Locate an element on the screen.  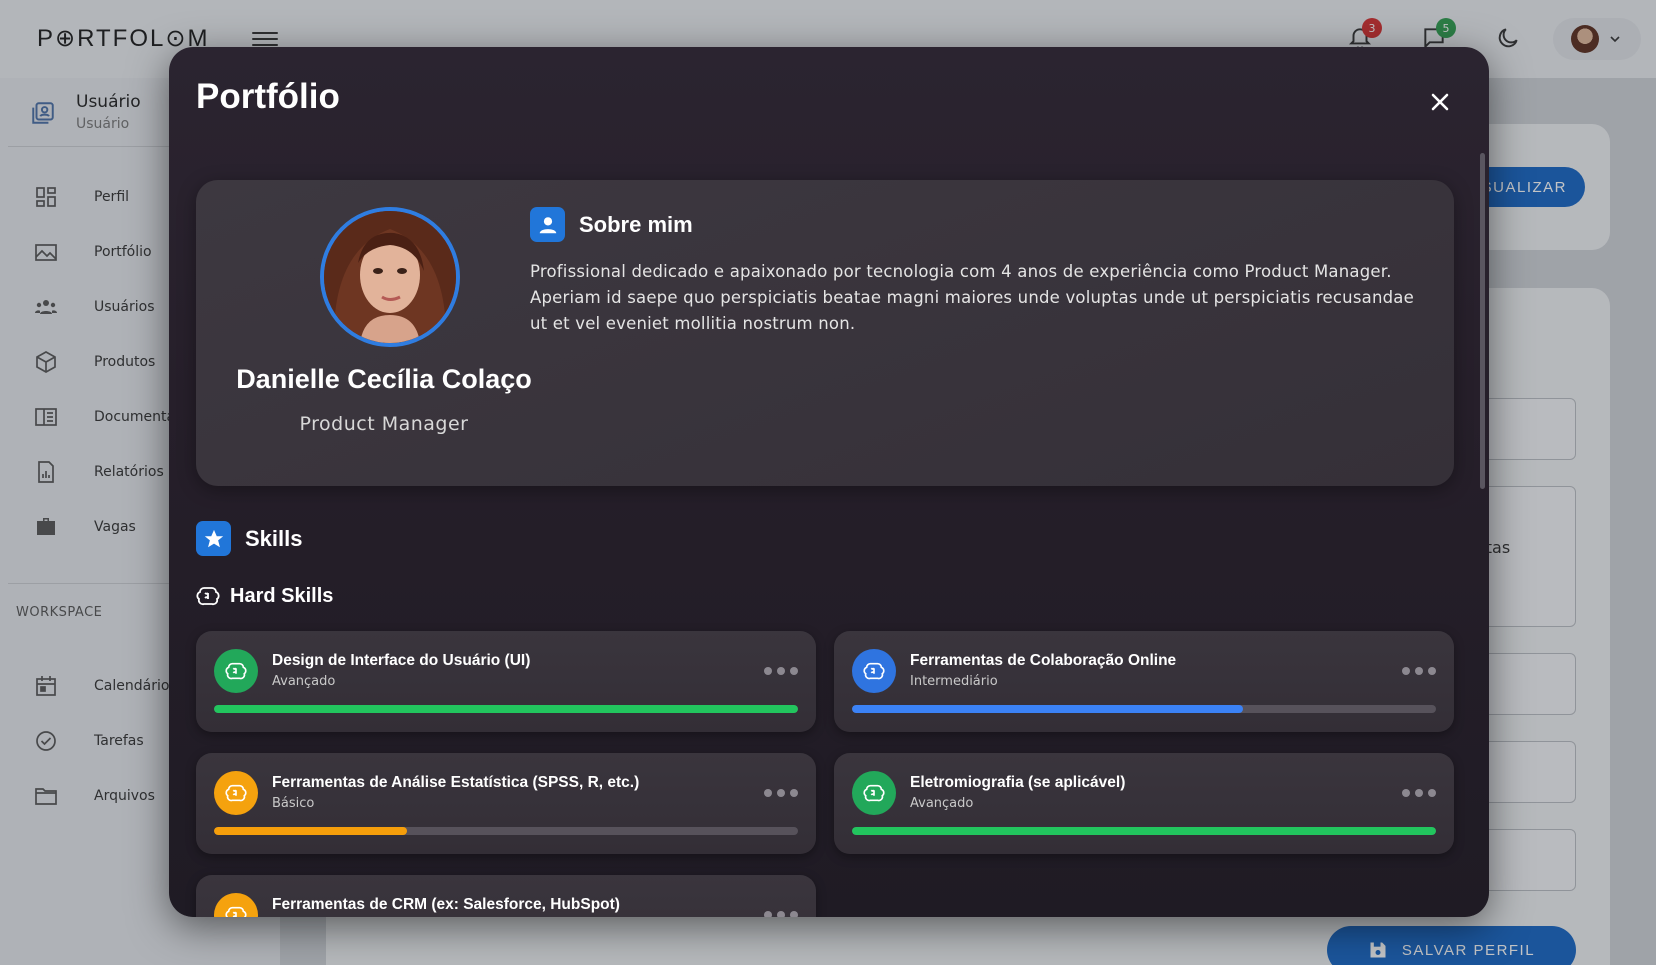
profile-role: Product Manager is located at coordinates (384, 424).